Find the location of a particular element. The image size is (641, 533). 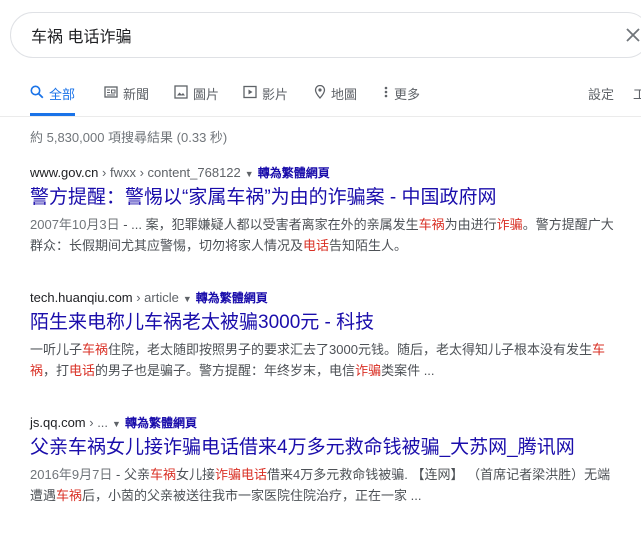

snippet-text: 为由进行 is located at coordinates (470, 224).